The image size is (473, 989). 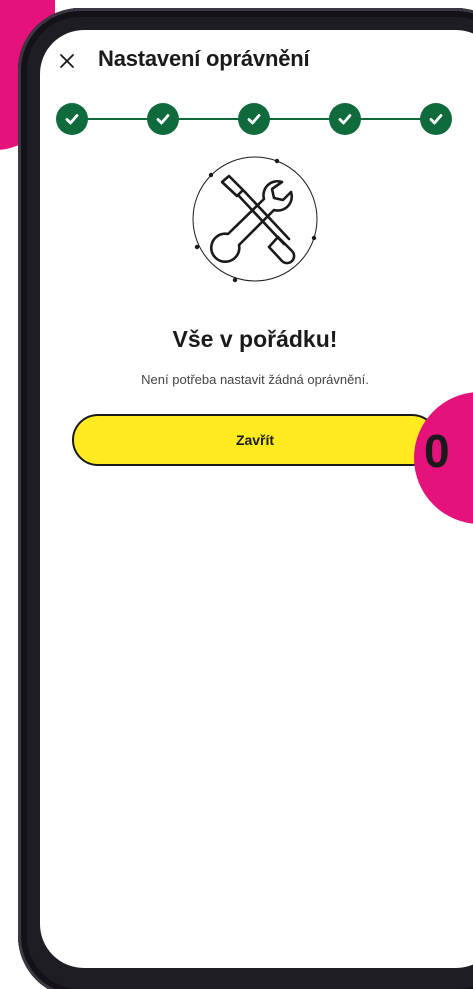 I want to click on result-message: Není potřeba nastavit žádná oprávnění., so click(x=255, y=379).